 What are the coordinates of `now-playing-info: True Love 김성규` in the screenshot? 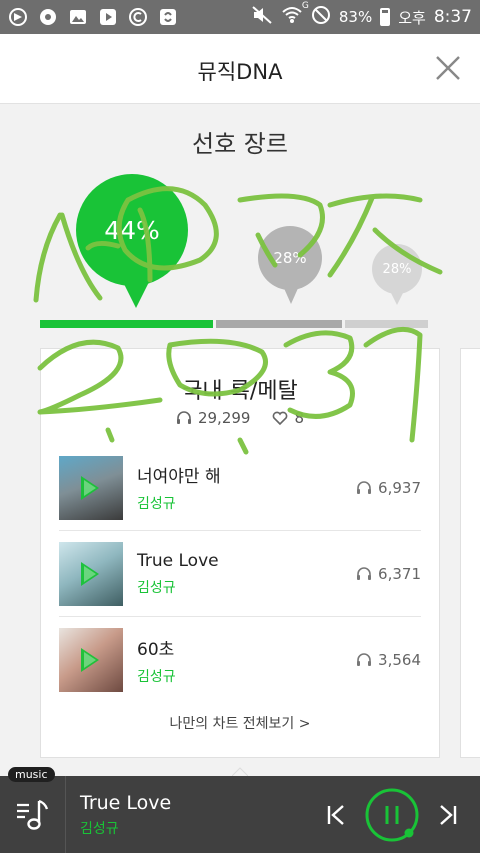 It's located at (198, 815).